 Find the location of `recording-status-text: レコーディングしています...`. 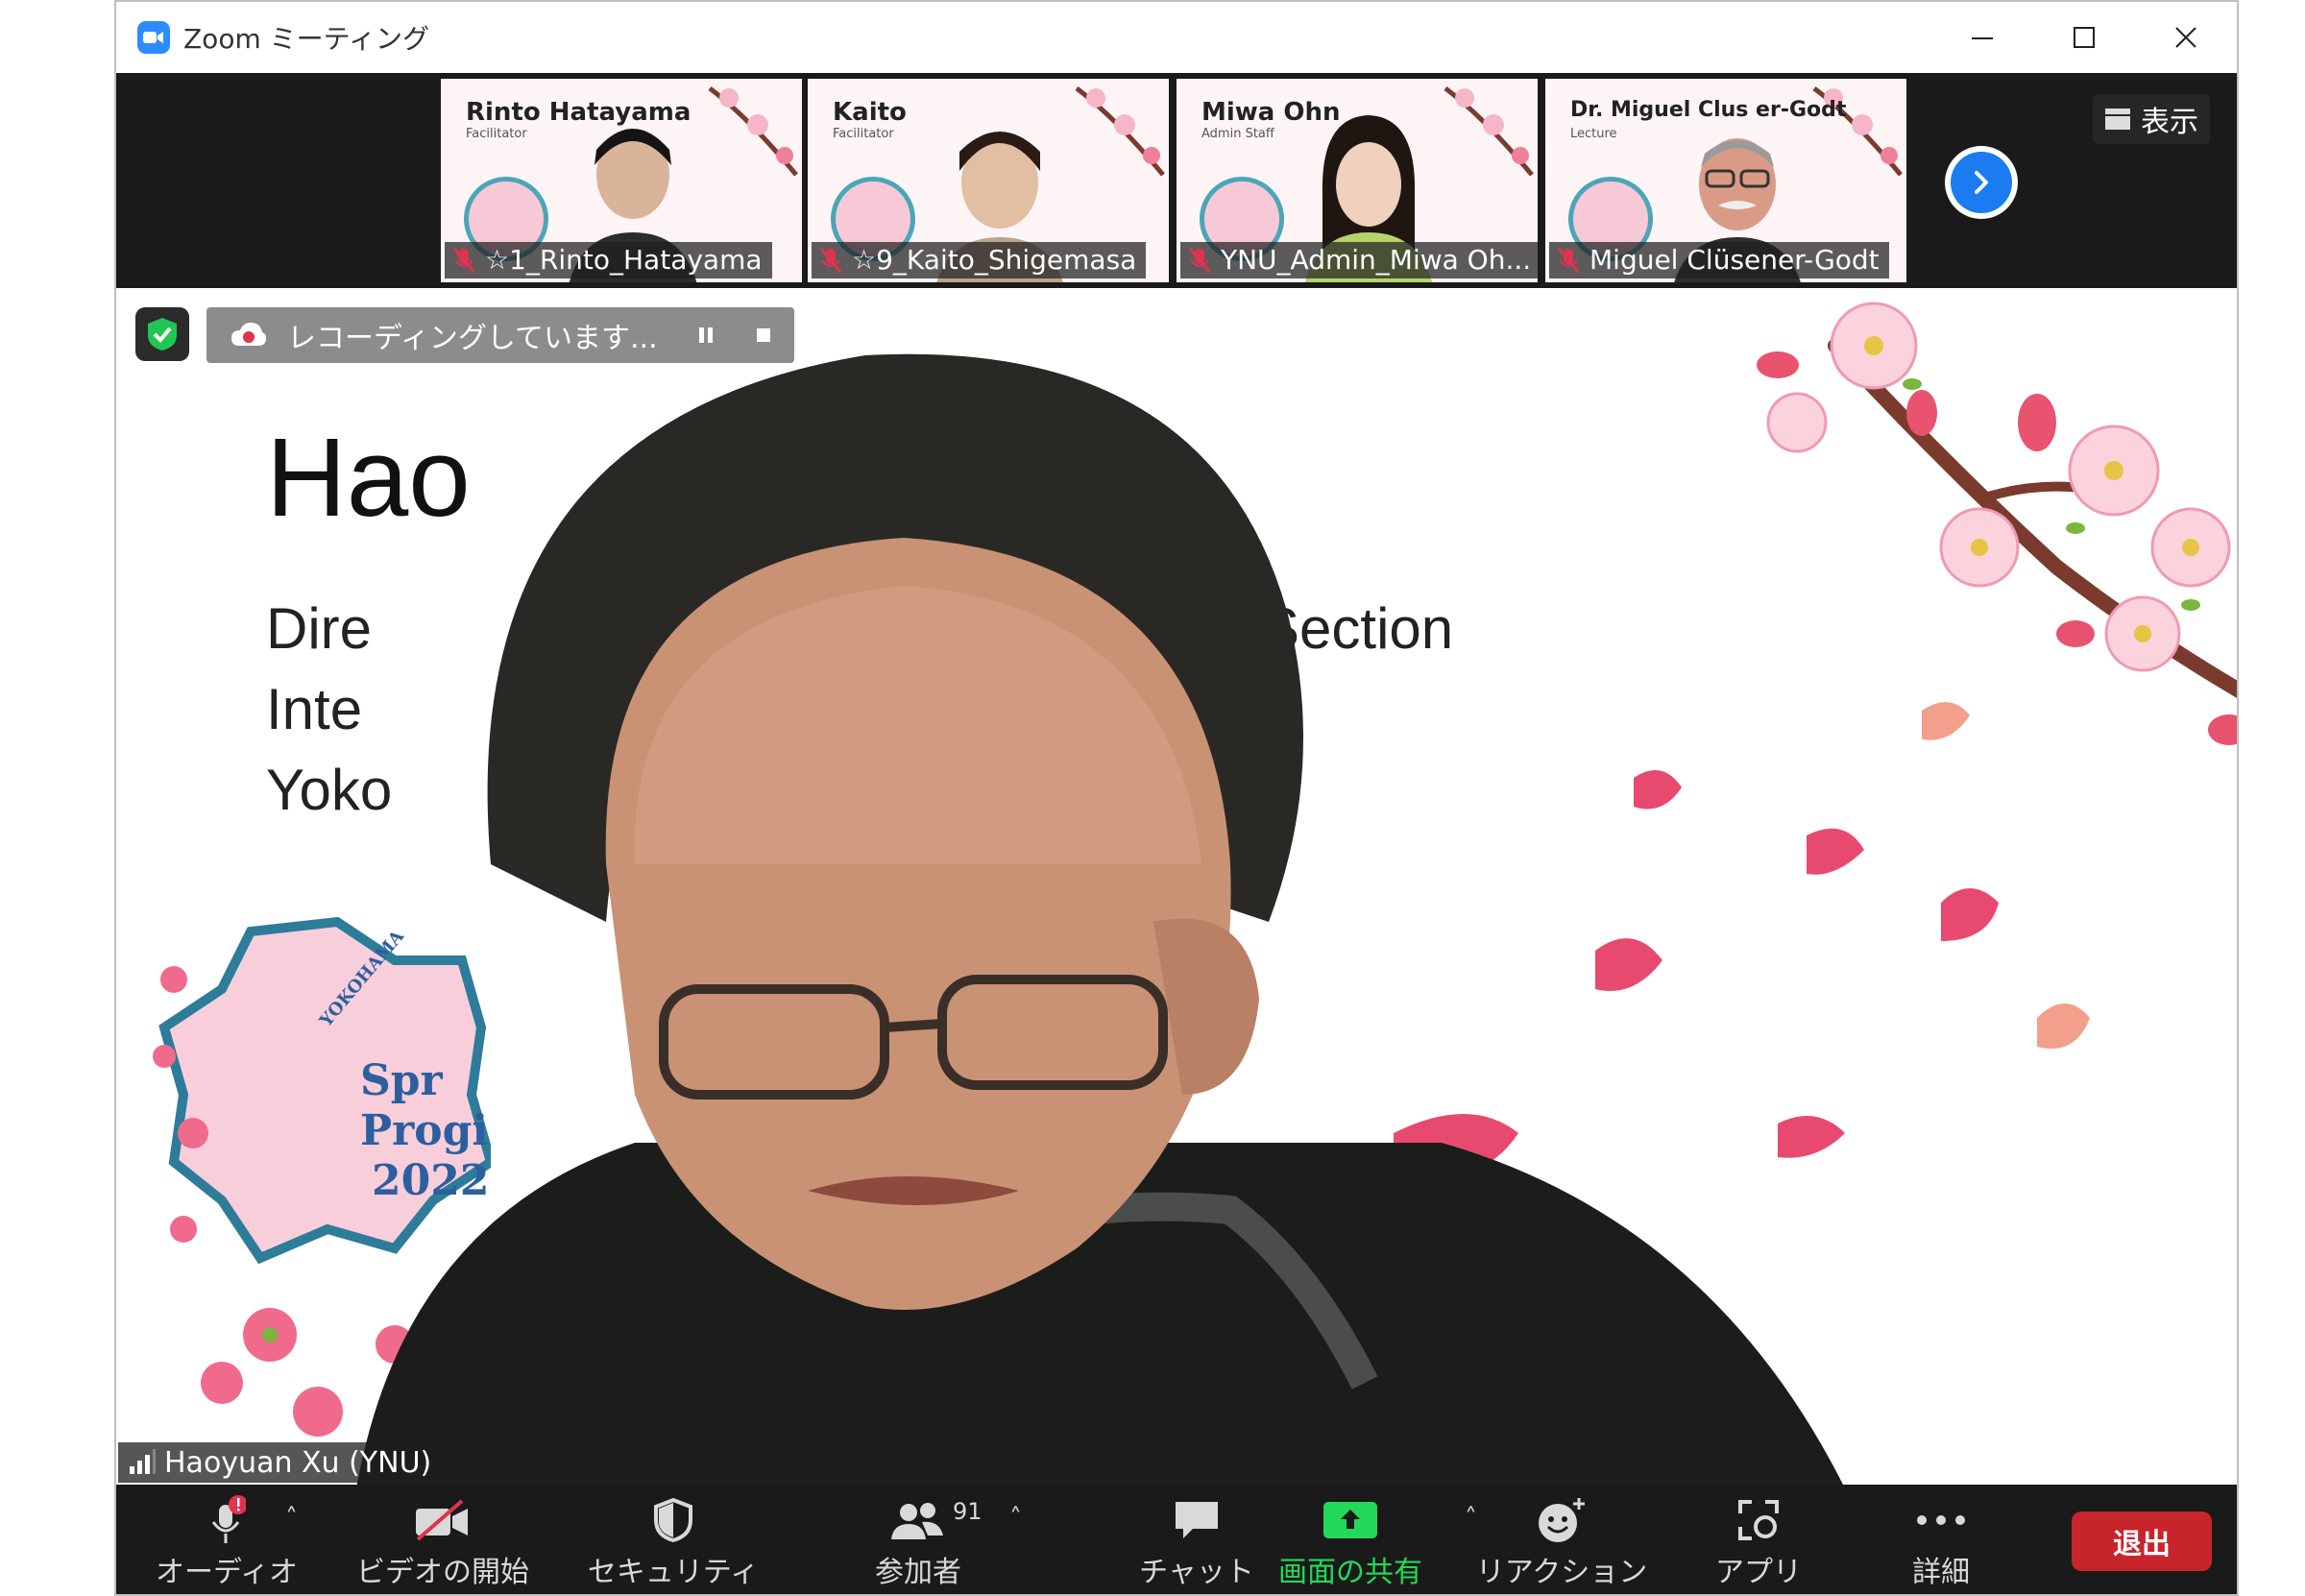

recording-status-text: レコーディングしています... is located at coordinates (472, 338).